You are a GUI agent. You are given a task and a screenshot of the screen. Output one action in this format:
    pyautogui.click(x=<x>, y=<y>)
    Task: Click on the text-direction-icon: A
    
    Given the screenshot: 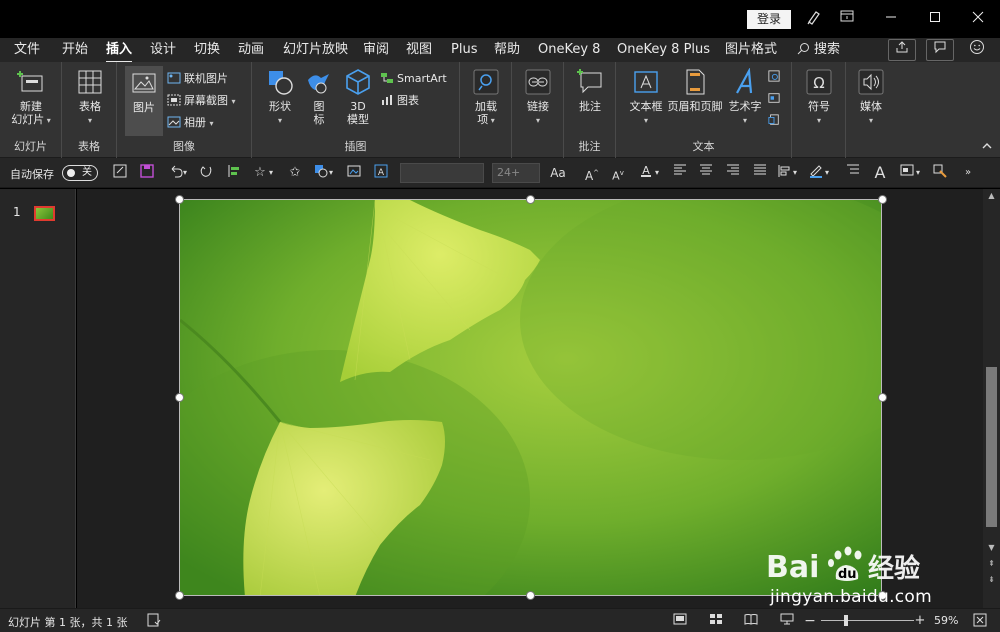 What is the action you would take?
    pyautogui.click(x=880, y=173)
    